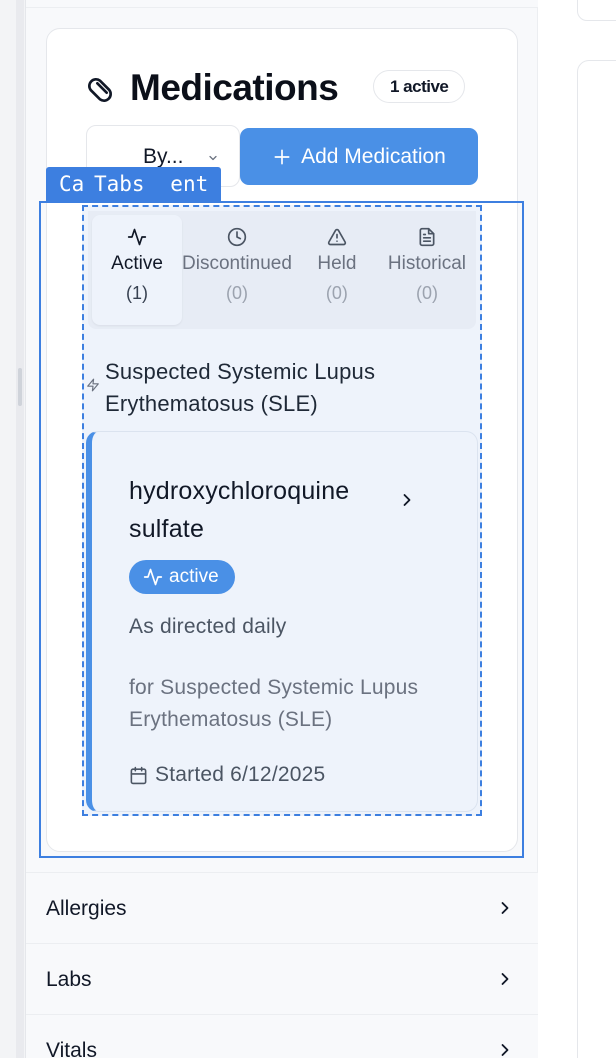 Image resolution: width=616 pixels, height=1058 pixels. Describe the element at coordinates (373, 156) in the screenshot. I see `add-medication-label: Add Medication` at that location.